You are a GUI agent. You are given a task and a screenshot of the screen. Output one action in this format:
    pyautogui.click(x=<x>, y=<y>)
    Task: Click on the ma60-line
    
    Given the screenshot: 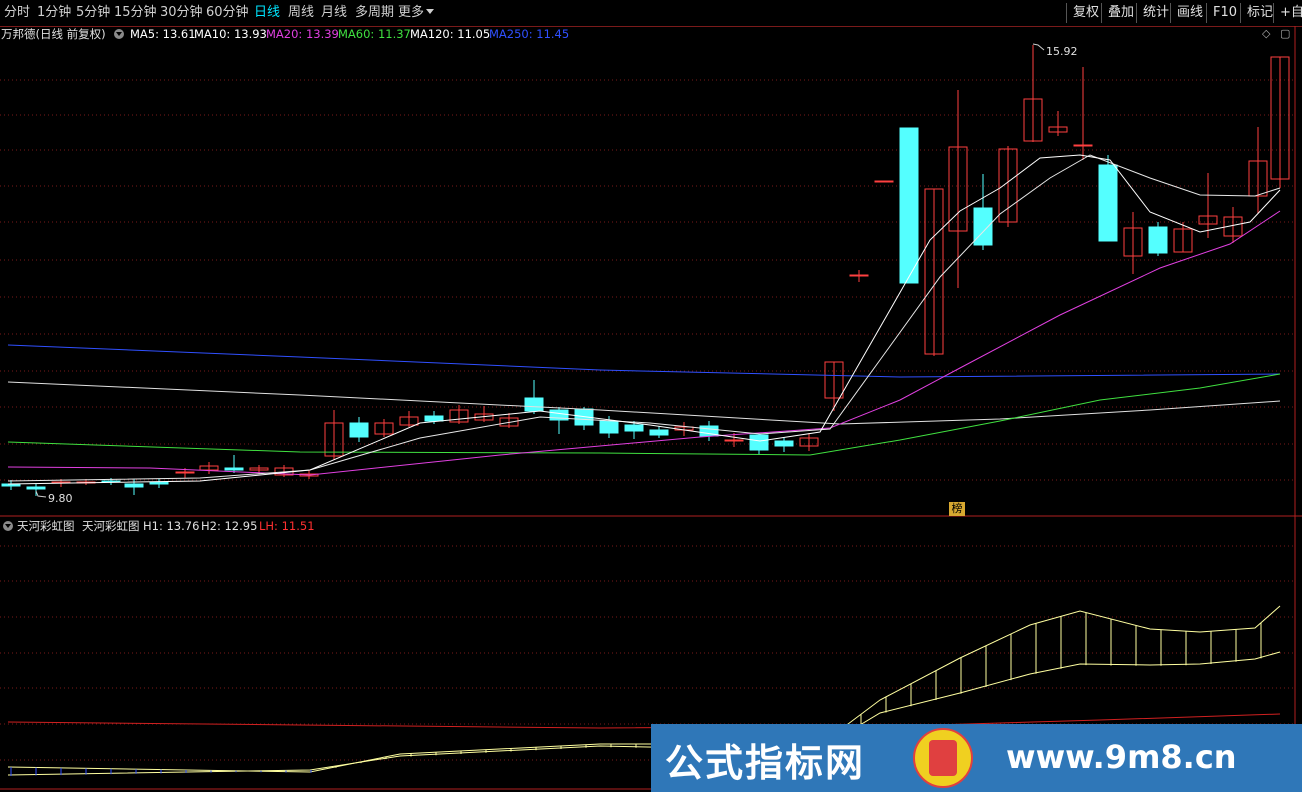 What is the action you would take?
    pyautogui.click(x=644, y=414)
    